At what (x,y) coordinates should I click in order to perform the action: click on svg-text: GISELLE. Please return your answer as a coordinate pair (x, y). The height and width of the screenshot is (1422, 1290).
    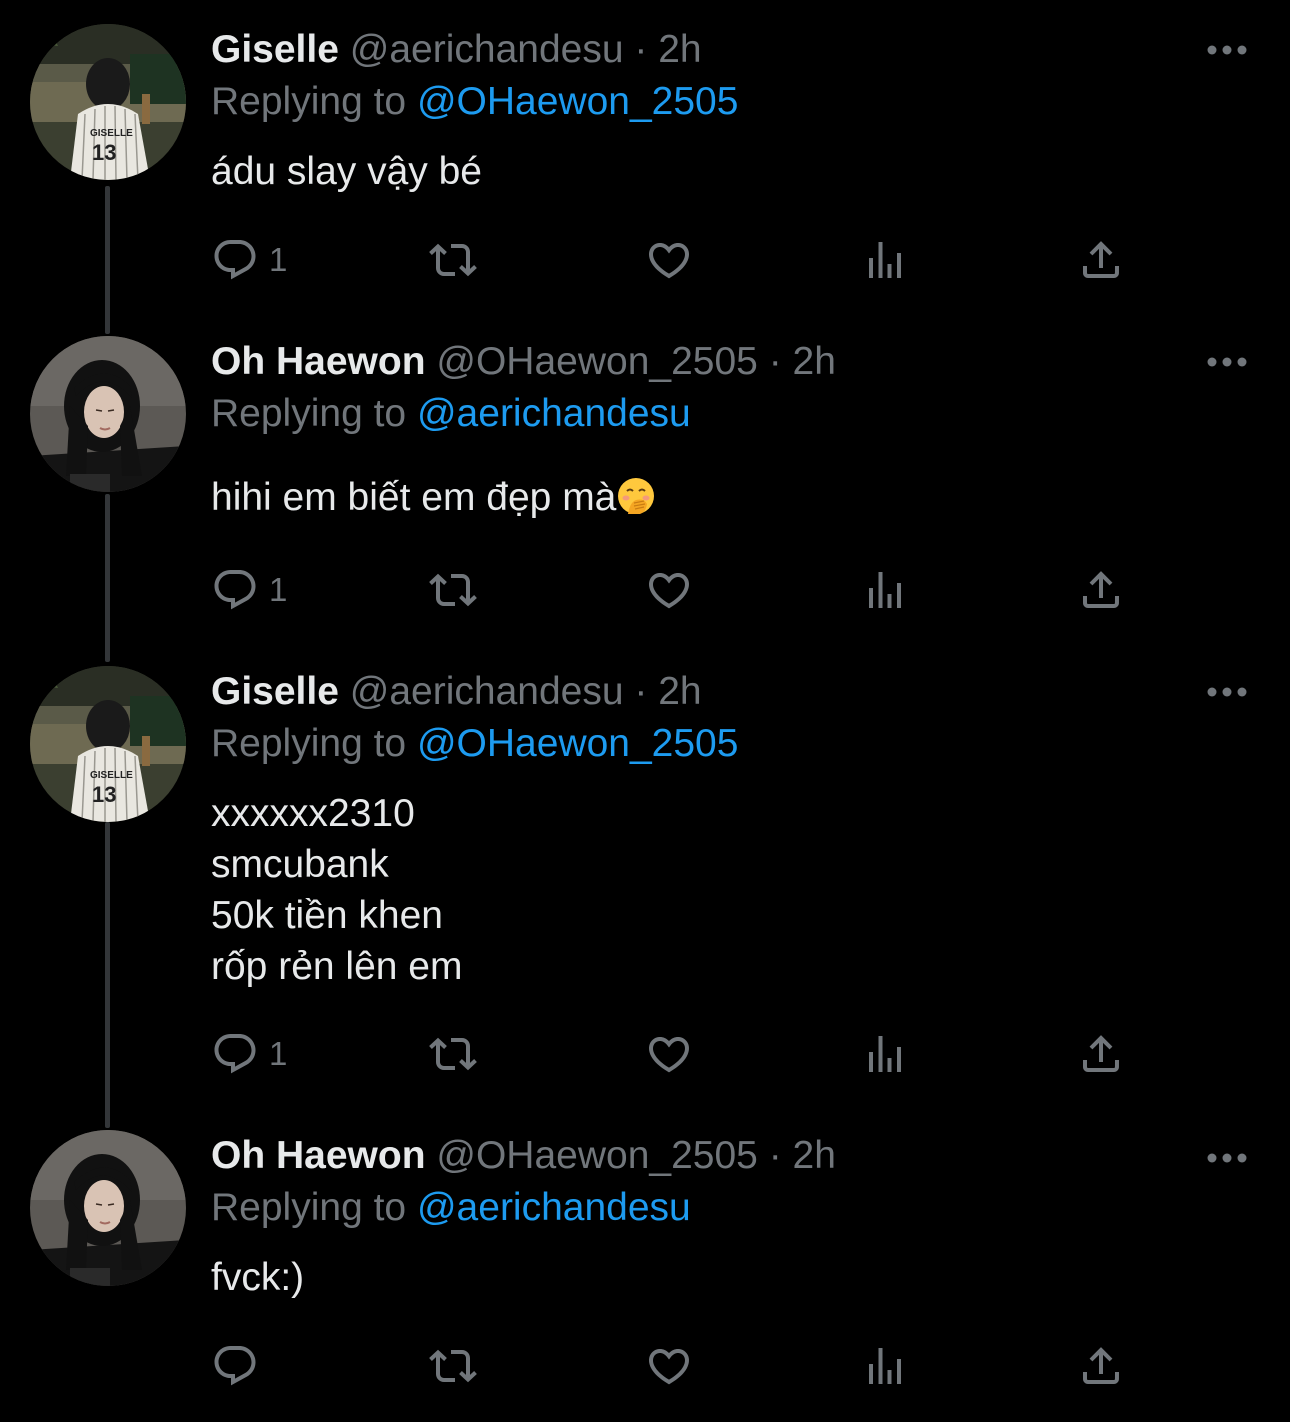
    Looking at the image, I should click on (111, 775).